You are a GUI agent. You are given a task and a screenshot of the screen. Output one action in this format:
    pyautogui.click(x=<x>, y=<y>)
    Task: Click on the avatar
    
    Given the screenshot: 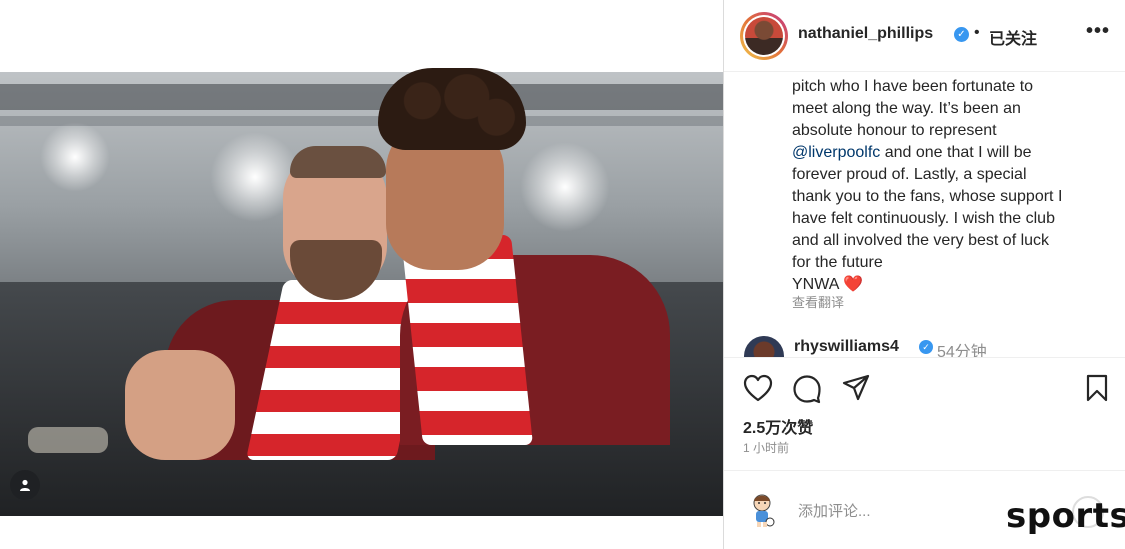 What is the action you would take?
    pyautogui.click(x=764, y=36)
    